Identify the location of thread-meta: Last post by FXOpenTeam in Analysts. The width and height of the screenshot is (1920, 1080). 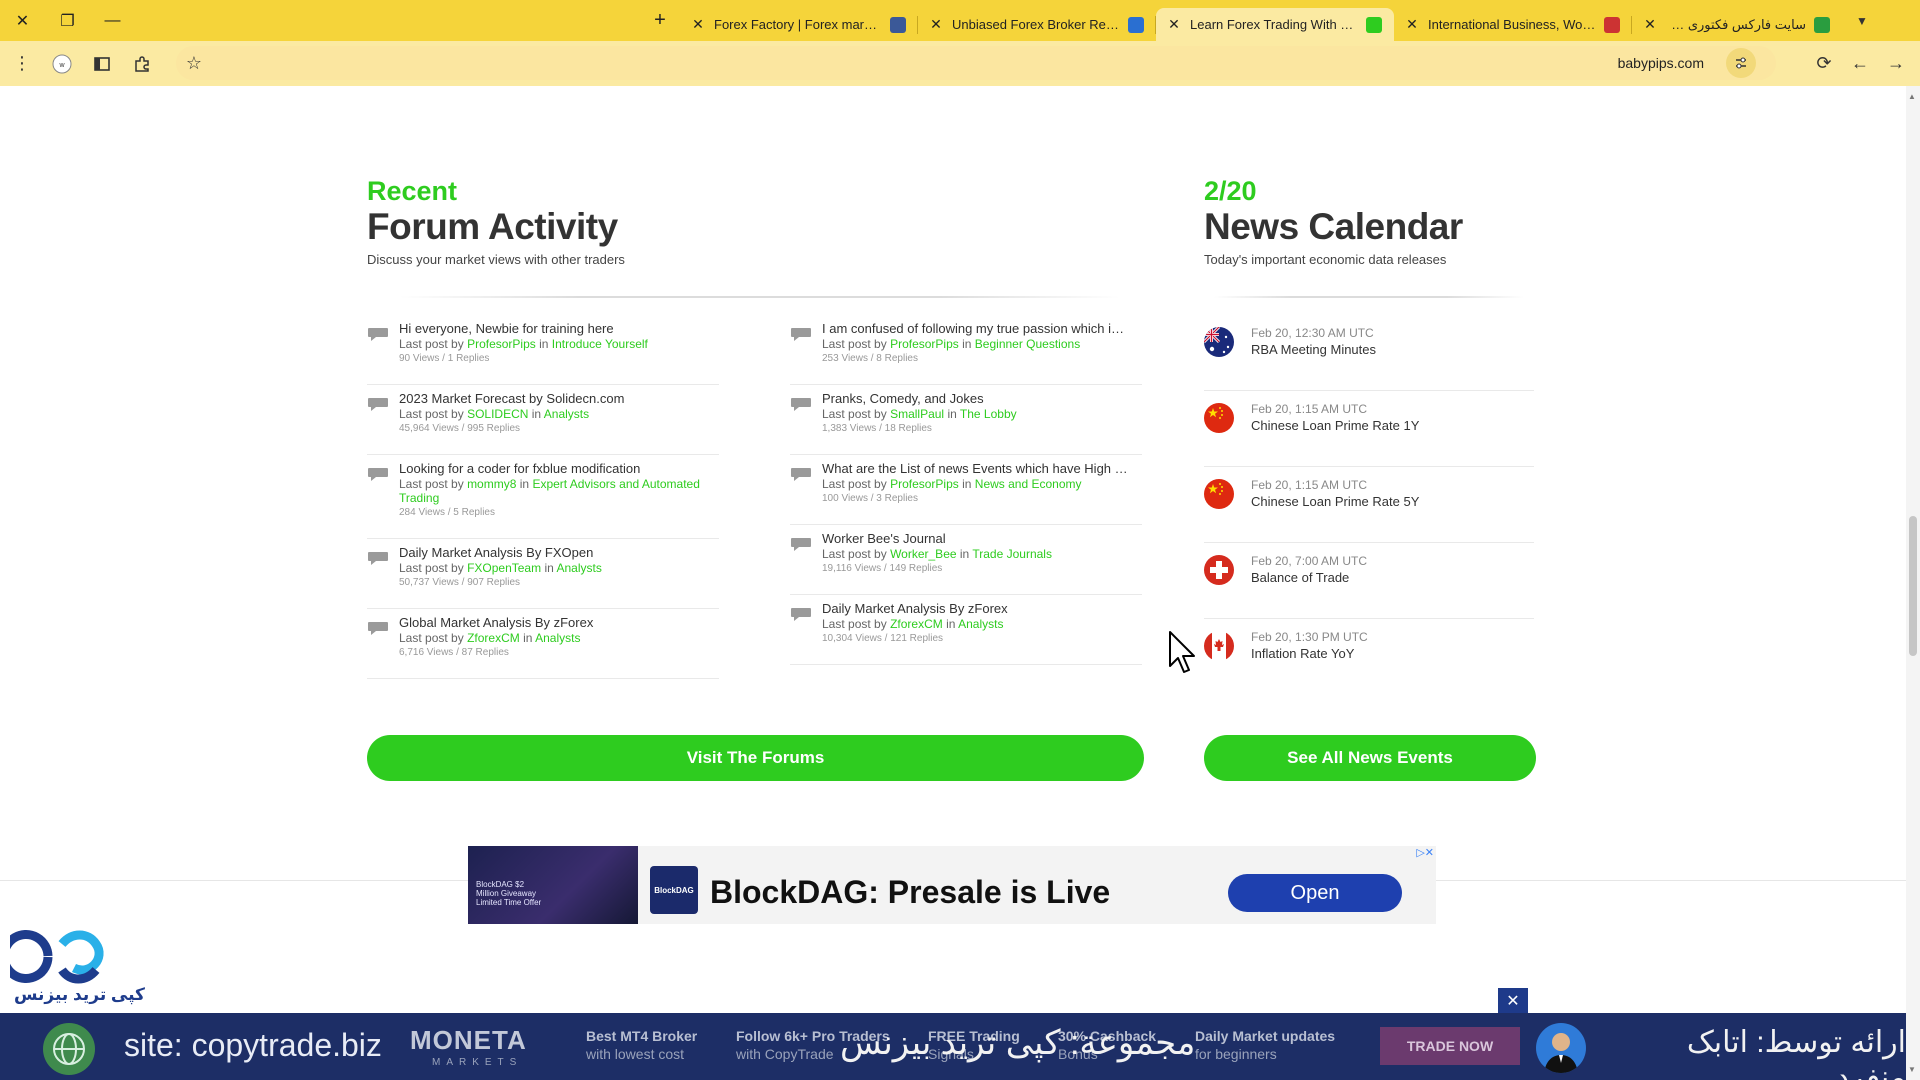
(500, 568).